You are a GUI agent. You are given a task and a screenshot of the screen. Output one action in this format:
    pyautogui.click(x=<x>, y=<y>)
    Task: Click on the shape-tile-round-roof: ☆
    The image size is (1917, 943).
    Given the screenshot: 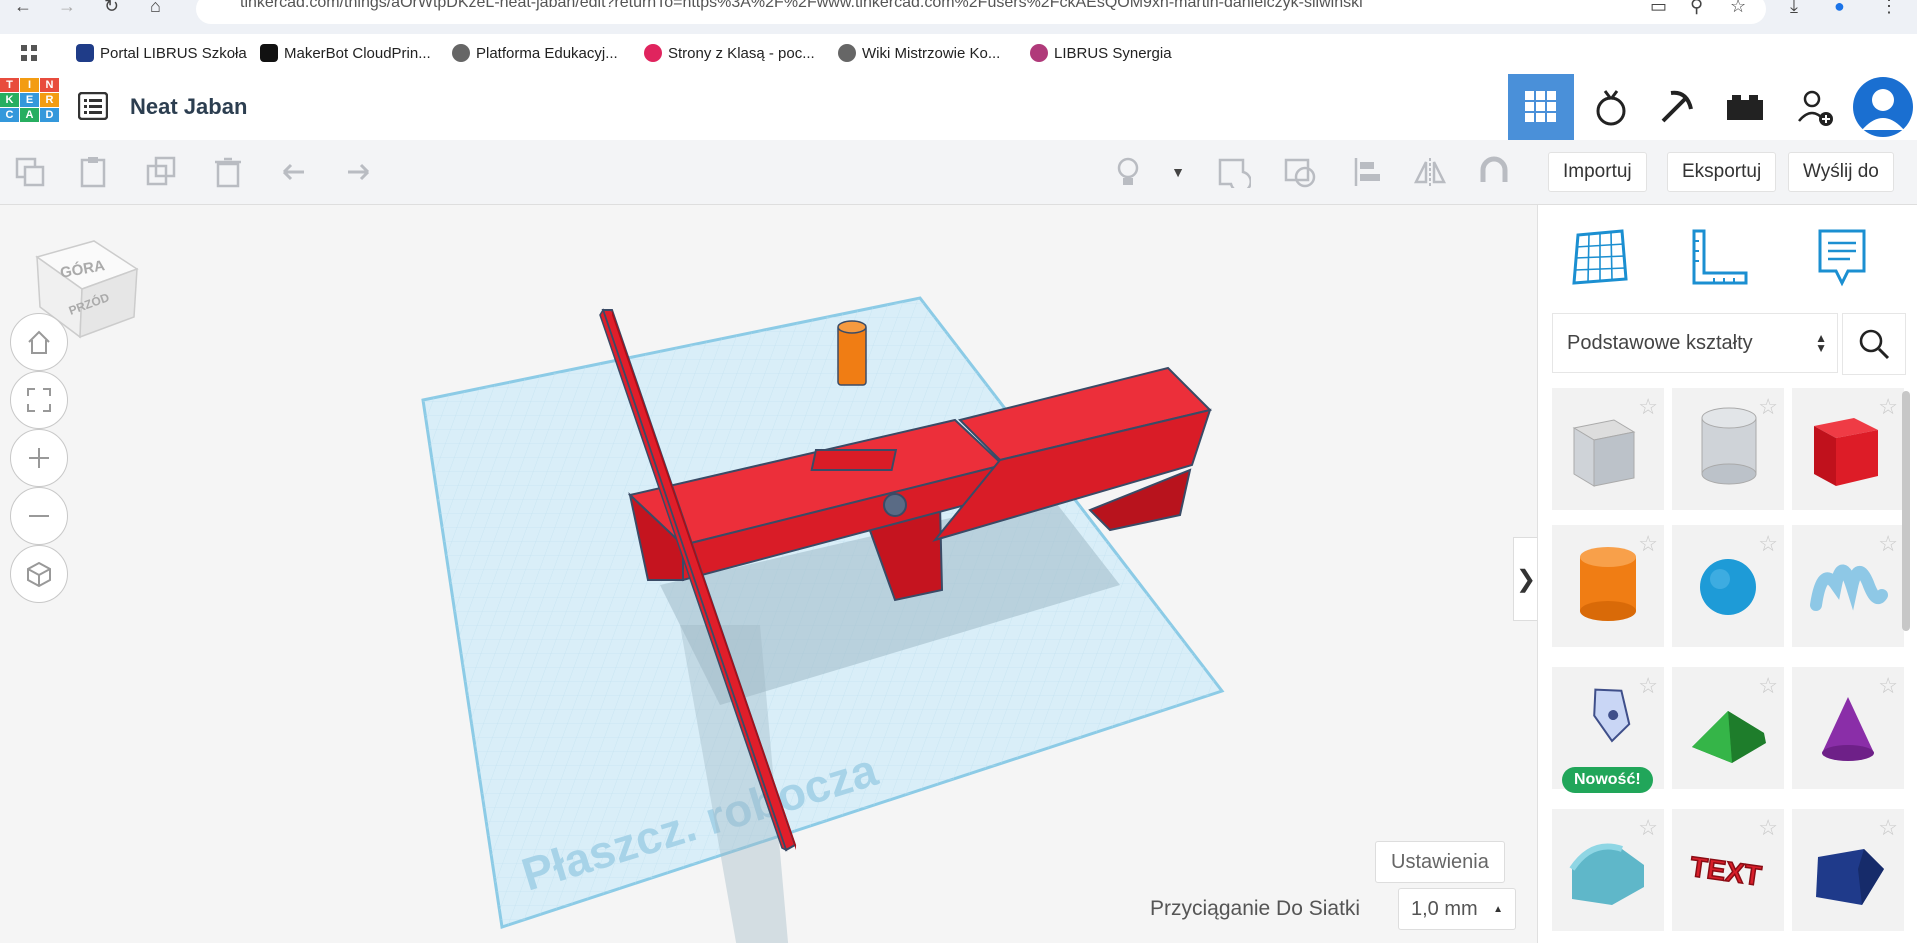 What is the action you would take?
    pyautogui.click(x=1608, y=870)
    